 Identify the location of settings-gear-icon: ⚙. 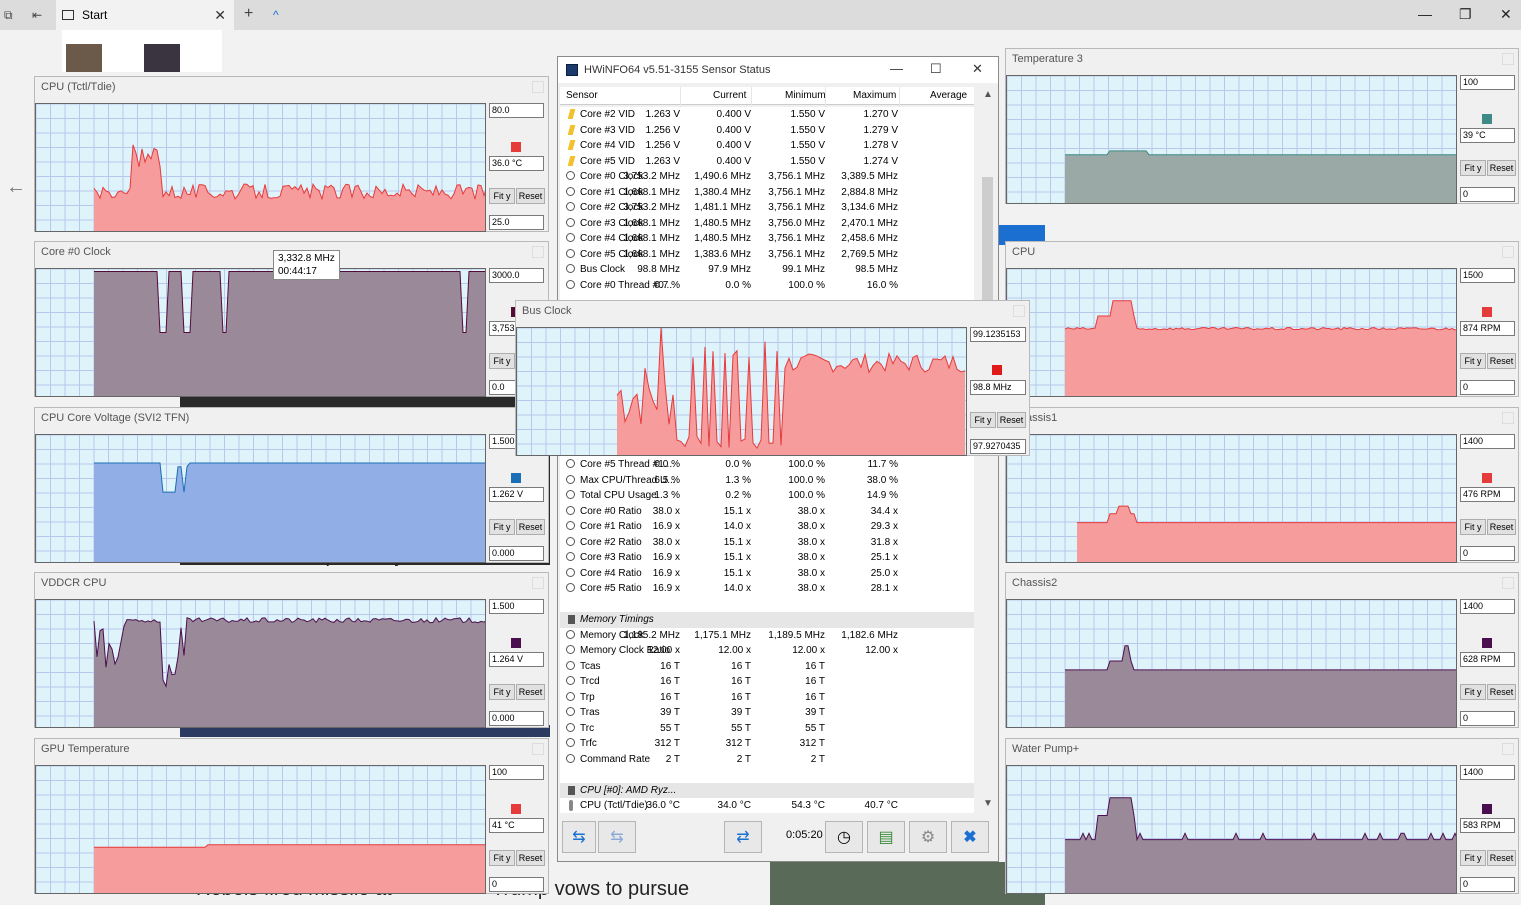
(928, 837).